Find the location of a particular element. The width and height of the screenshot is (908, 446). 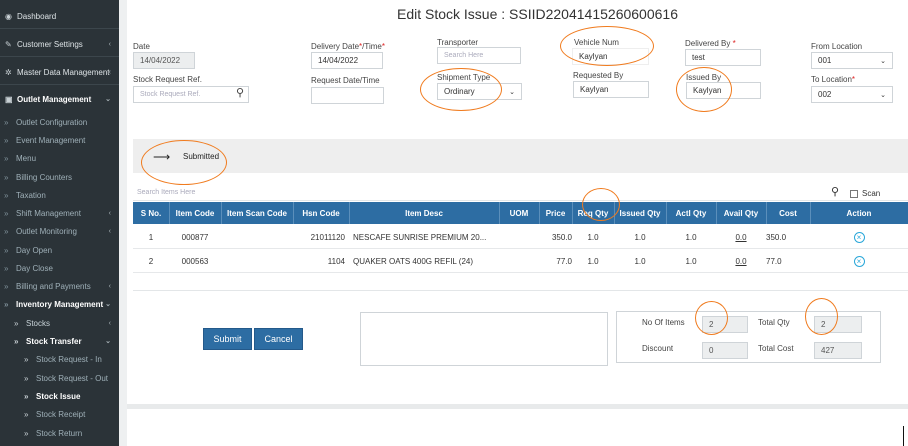

sidebar-item-stock-return: » Stock Return is located at coordinates (59, 433).